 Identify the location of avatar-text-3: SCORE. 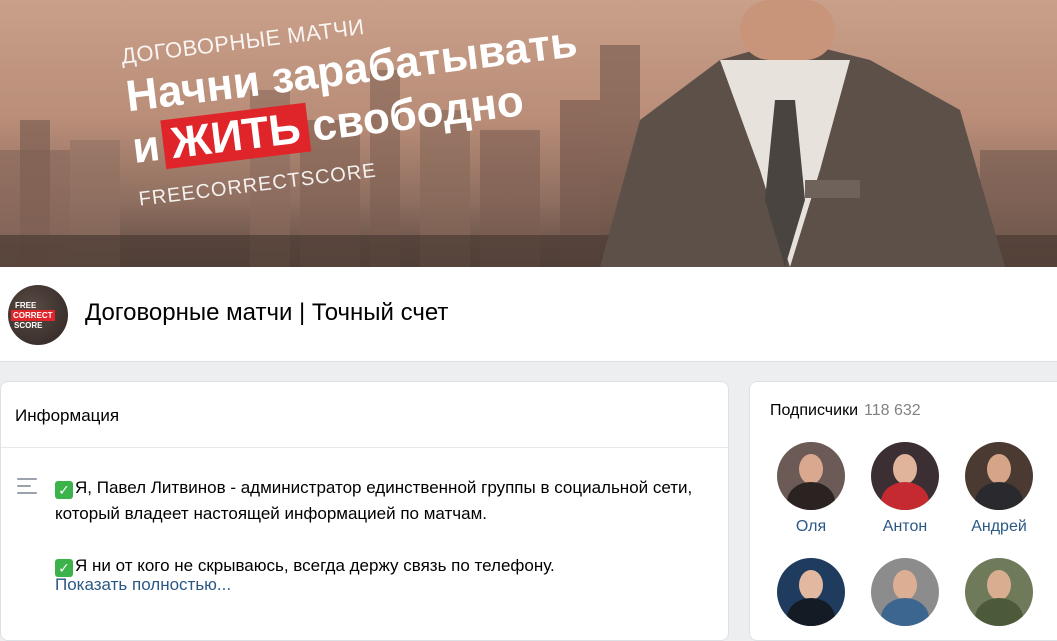
(28, 325).